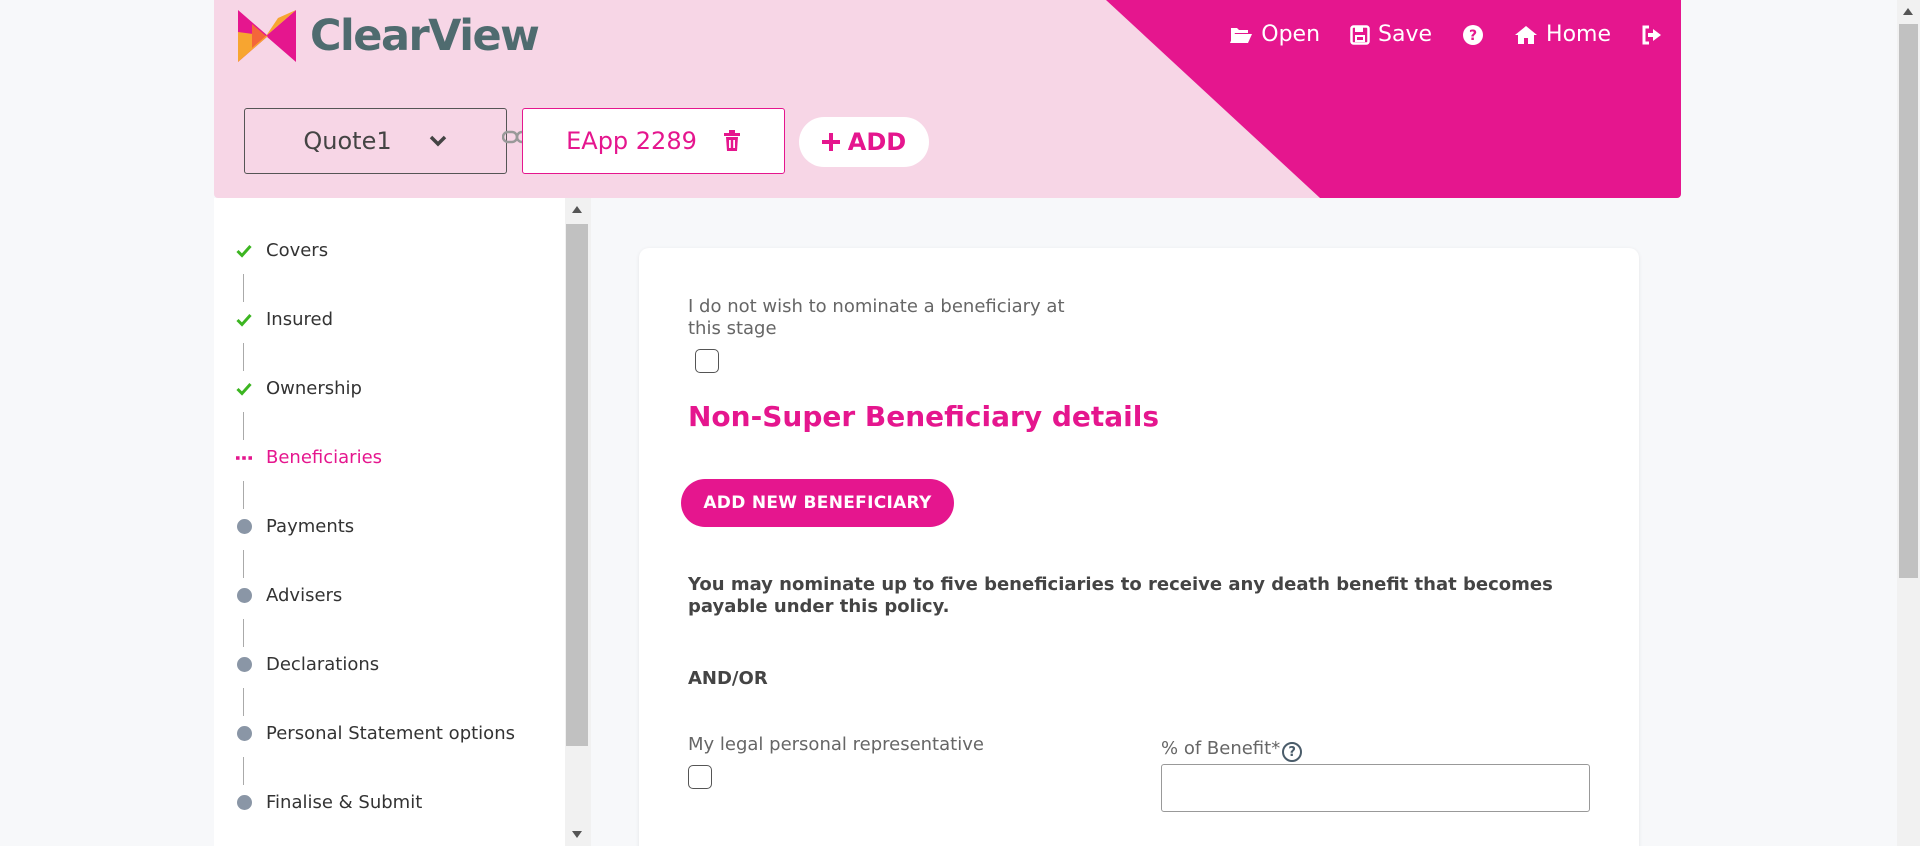 The width and height of the screenshot is (1920, 846). I want to click on top-nav: Open Save ? Home, so click(1446, 34).